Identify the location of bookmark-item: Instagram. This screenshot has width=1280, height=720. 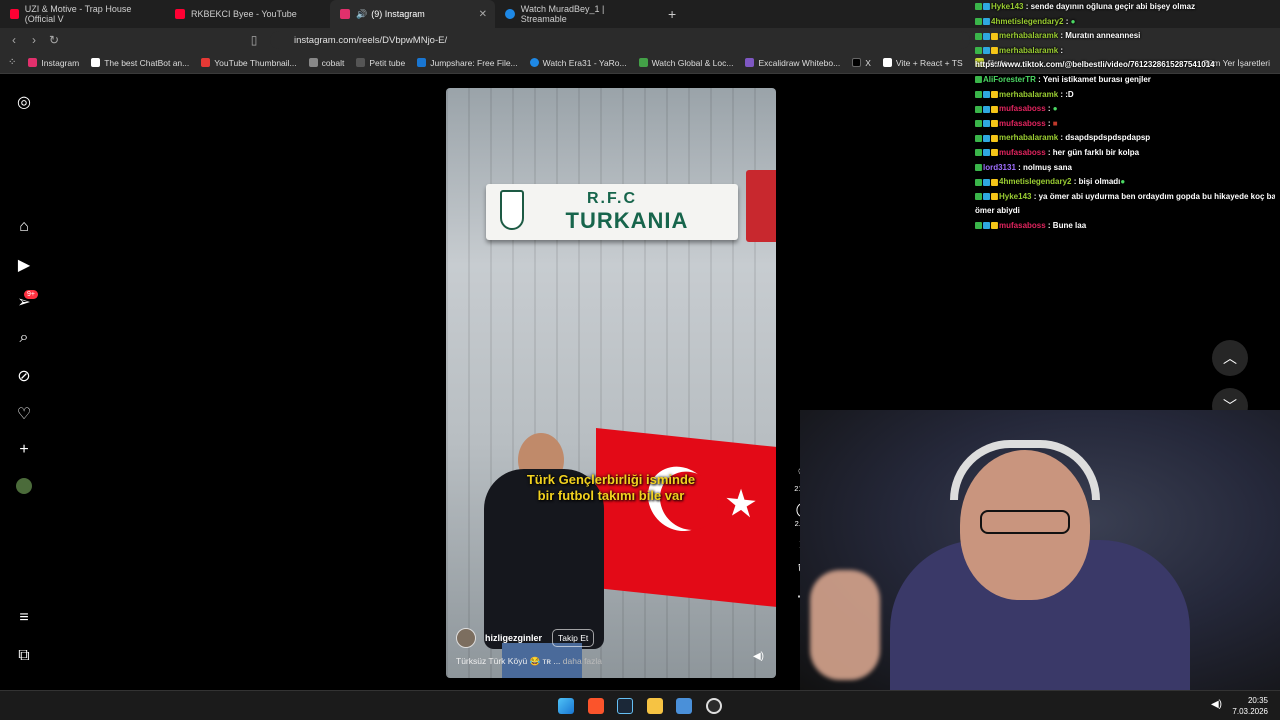
(53, 63).